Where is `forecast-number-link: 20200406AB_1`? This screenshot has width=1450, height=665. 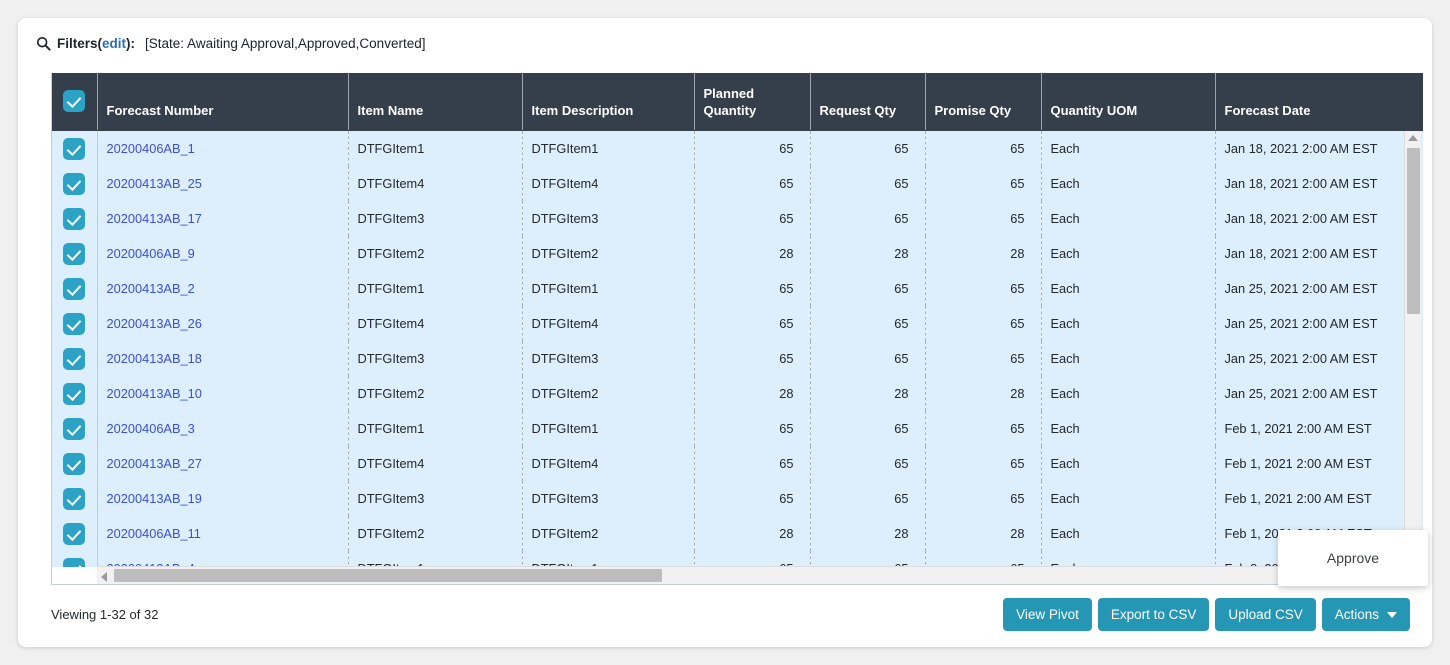 forecast-number-link: 20200406AB_1 is located at coordinates (151, 148).